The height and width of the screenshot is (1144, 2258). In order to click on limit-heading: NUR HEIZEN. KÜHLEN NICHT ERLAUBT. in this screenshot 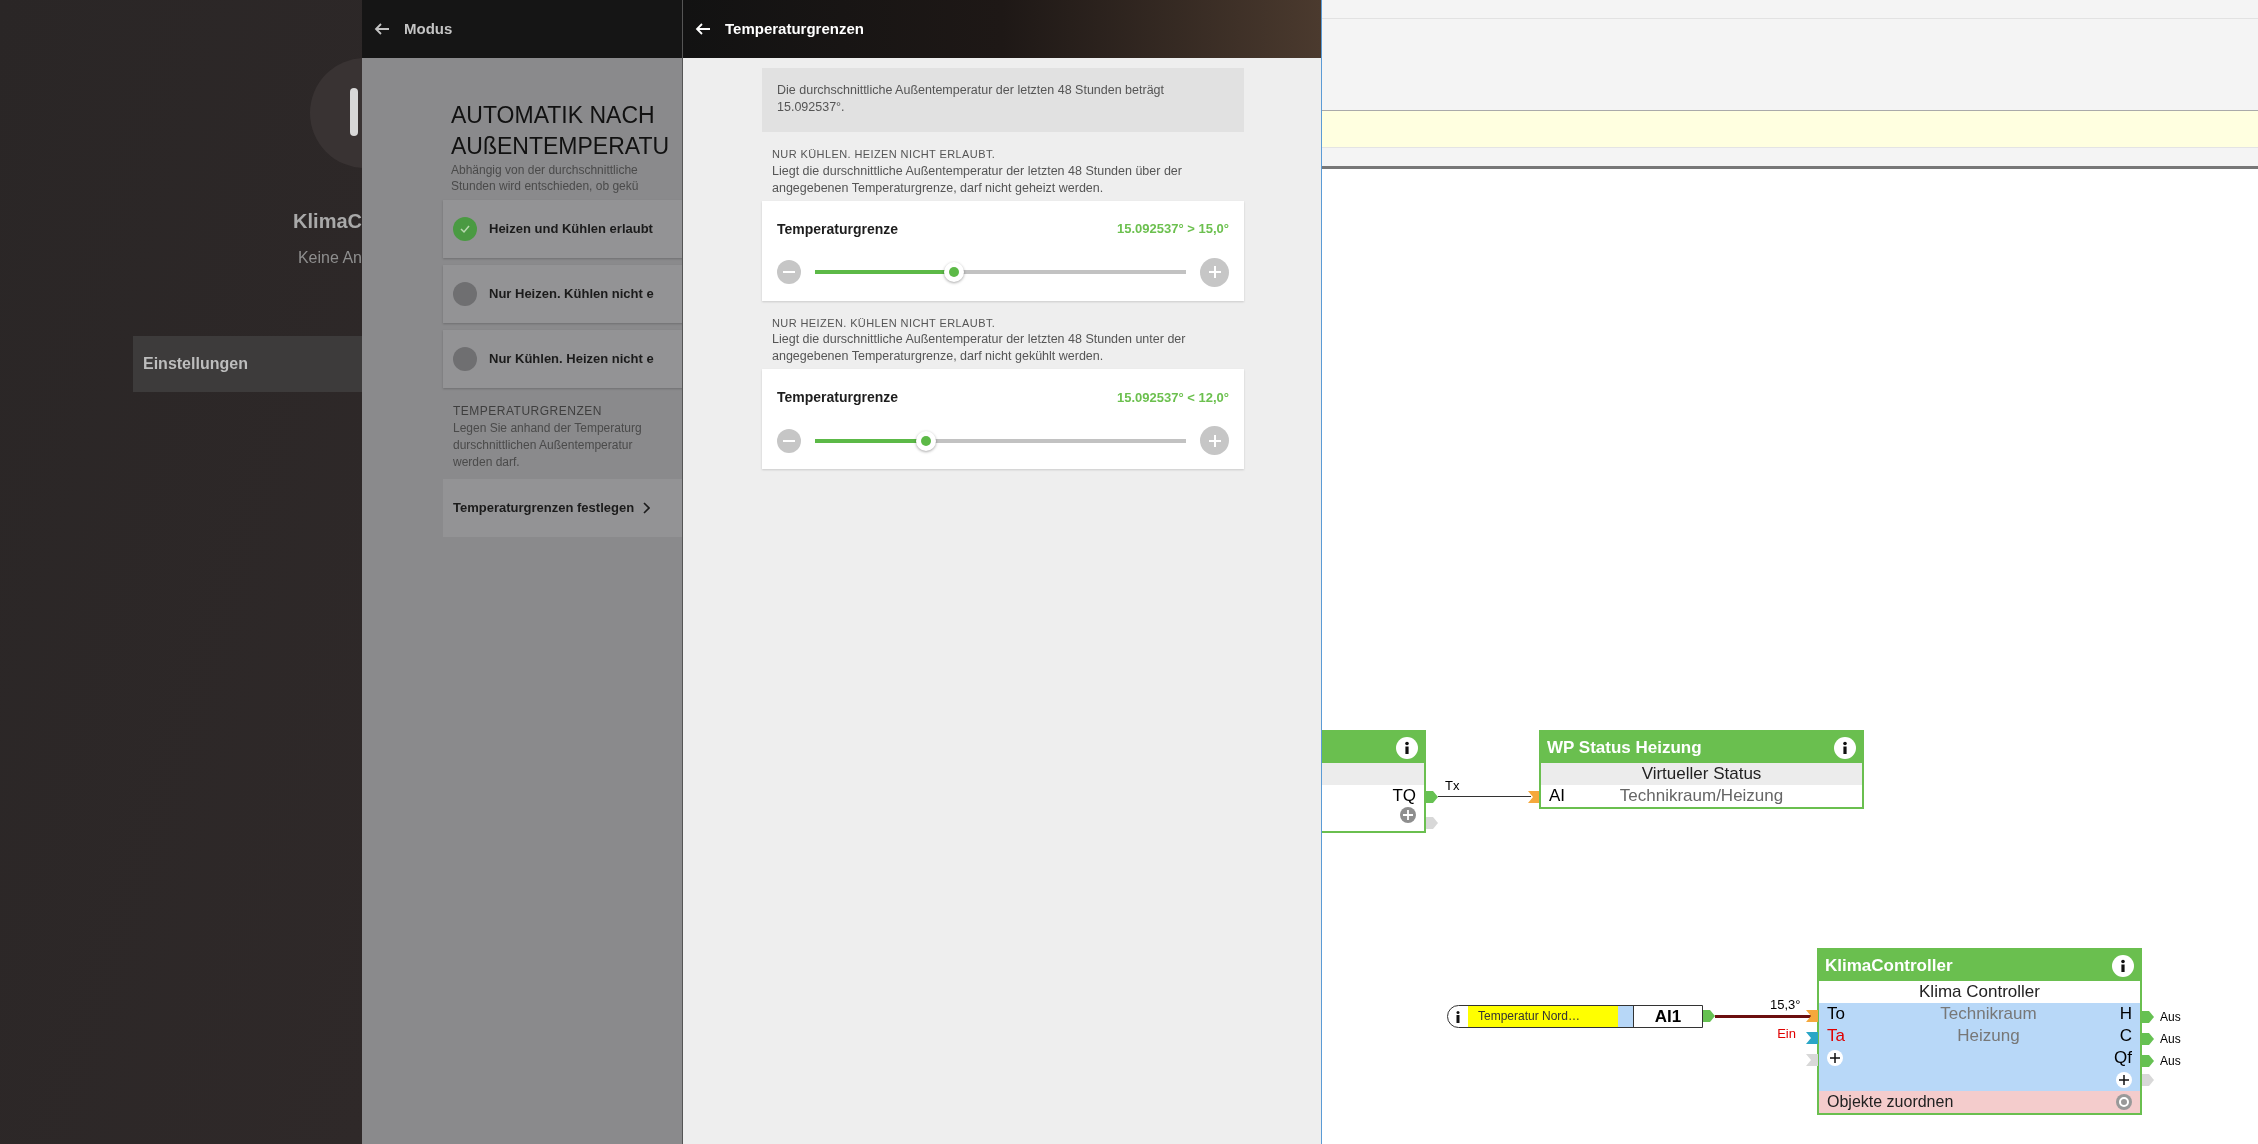, I will do `click(884, 323)`.